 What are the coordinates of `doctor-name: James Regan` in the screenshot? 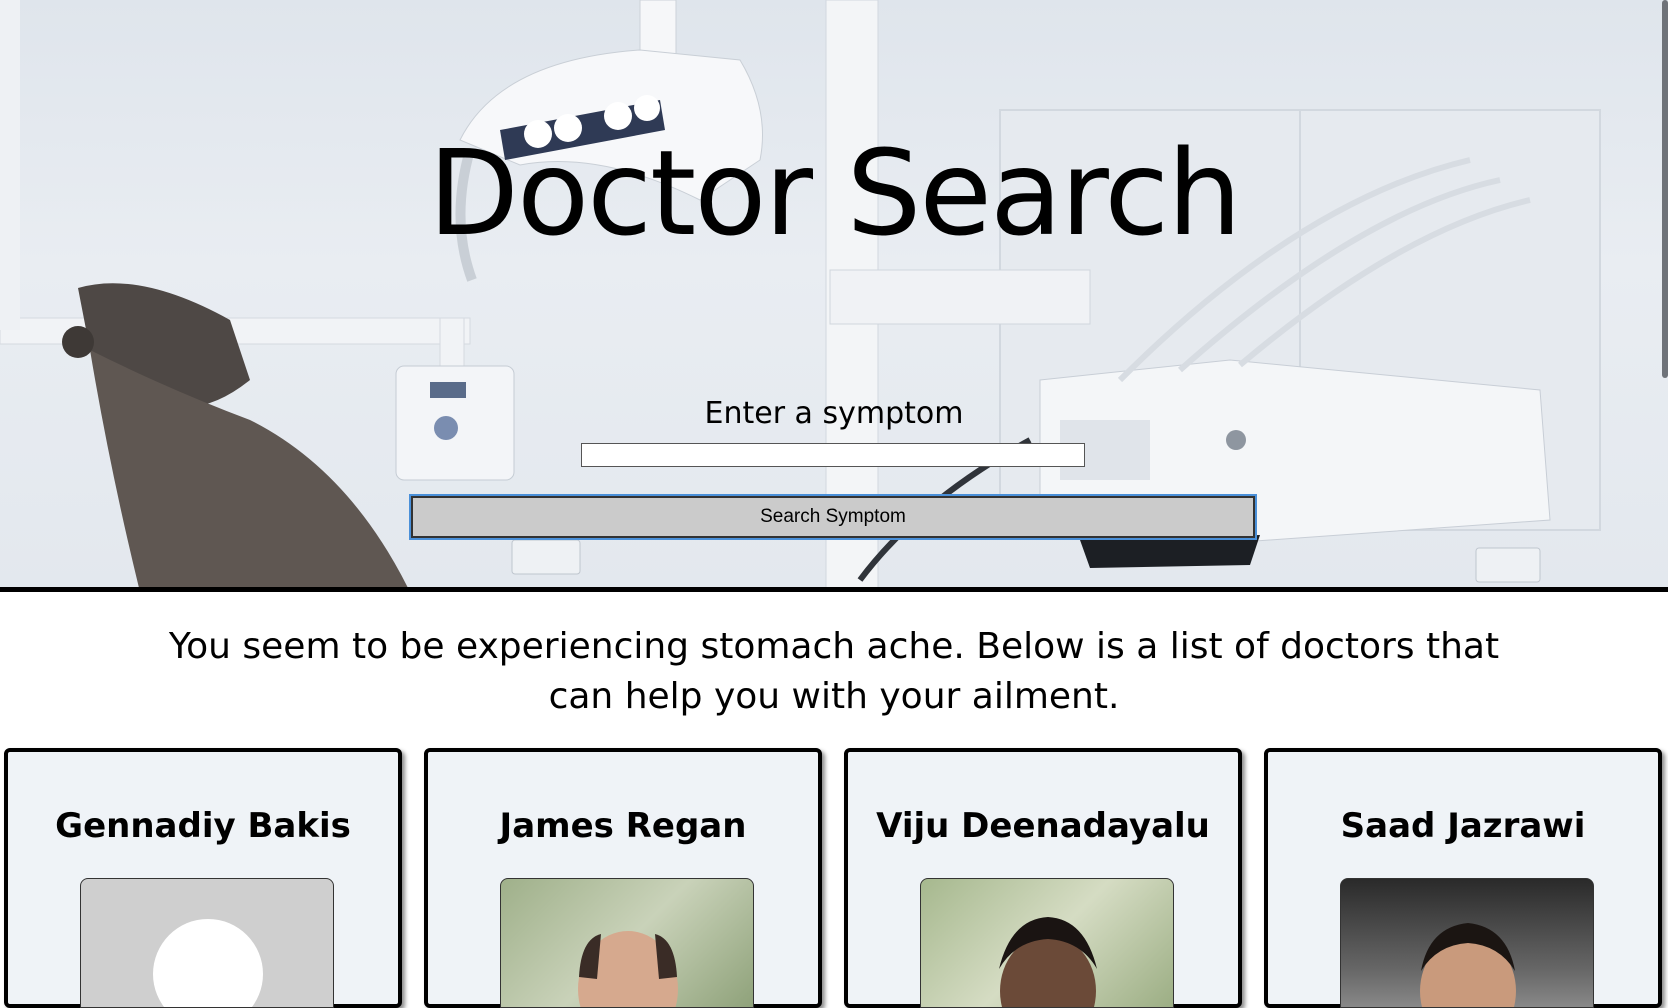 It's located at (623, 826).